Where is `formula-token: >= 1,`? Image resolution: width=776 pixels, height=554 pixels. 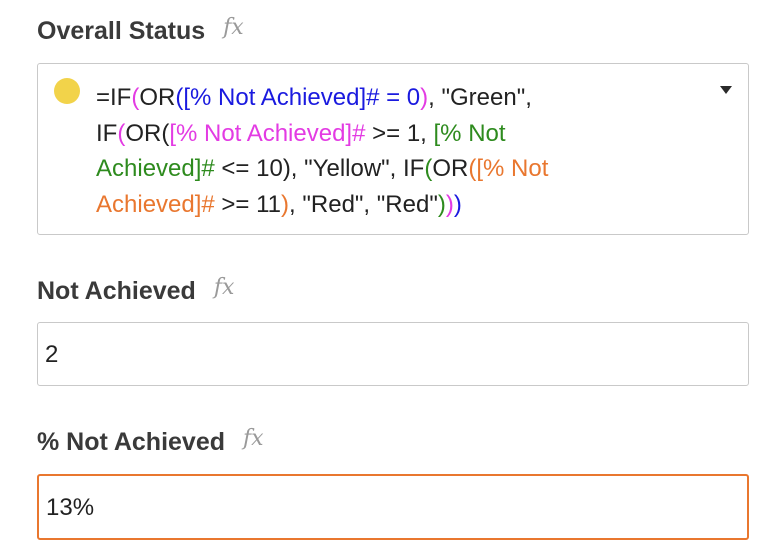 formula-token: >= 1, is located at coordinates (399, 133).